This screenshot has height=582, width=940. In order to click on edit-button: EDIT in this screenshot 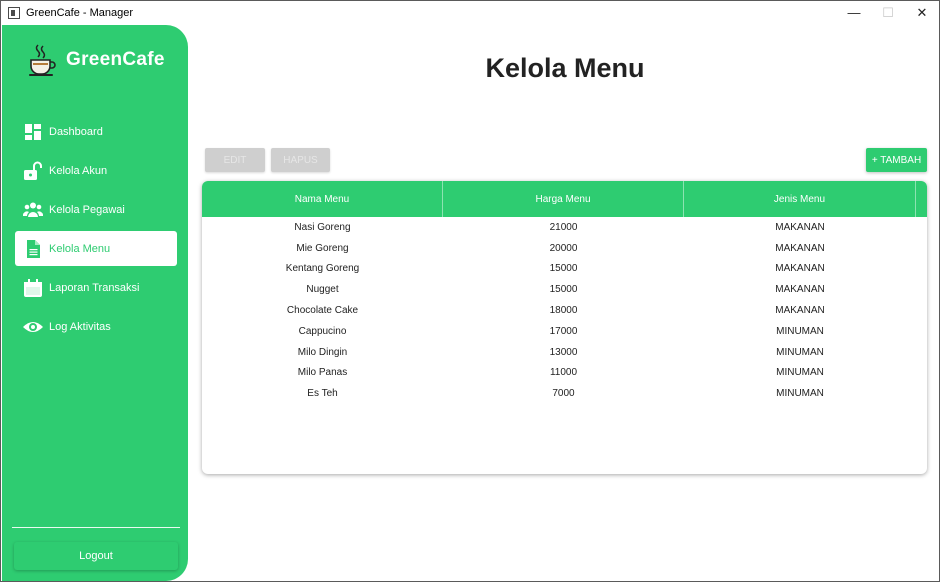, I will do `click(235, 160)`.